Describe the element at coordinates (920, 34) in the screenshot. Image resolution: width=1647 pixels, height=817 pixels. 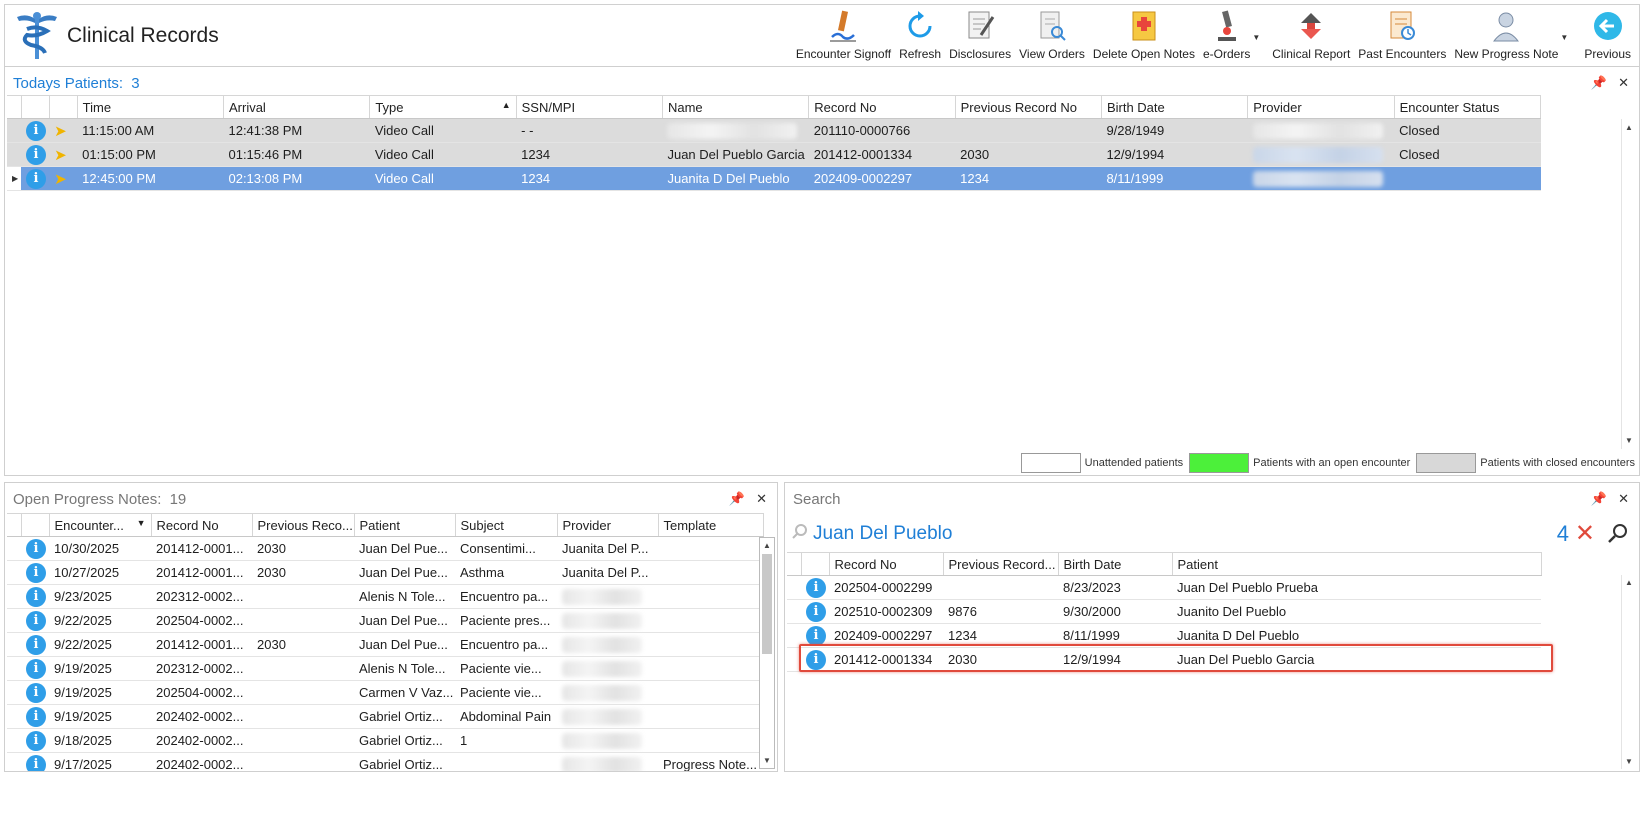
I see `refresh-button: Refresh` at that location.